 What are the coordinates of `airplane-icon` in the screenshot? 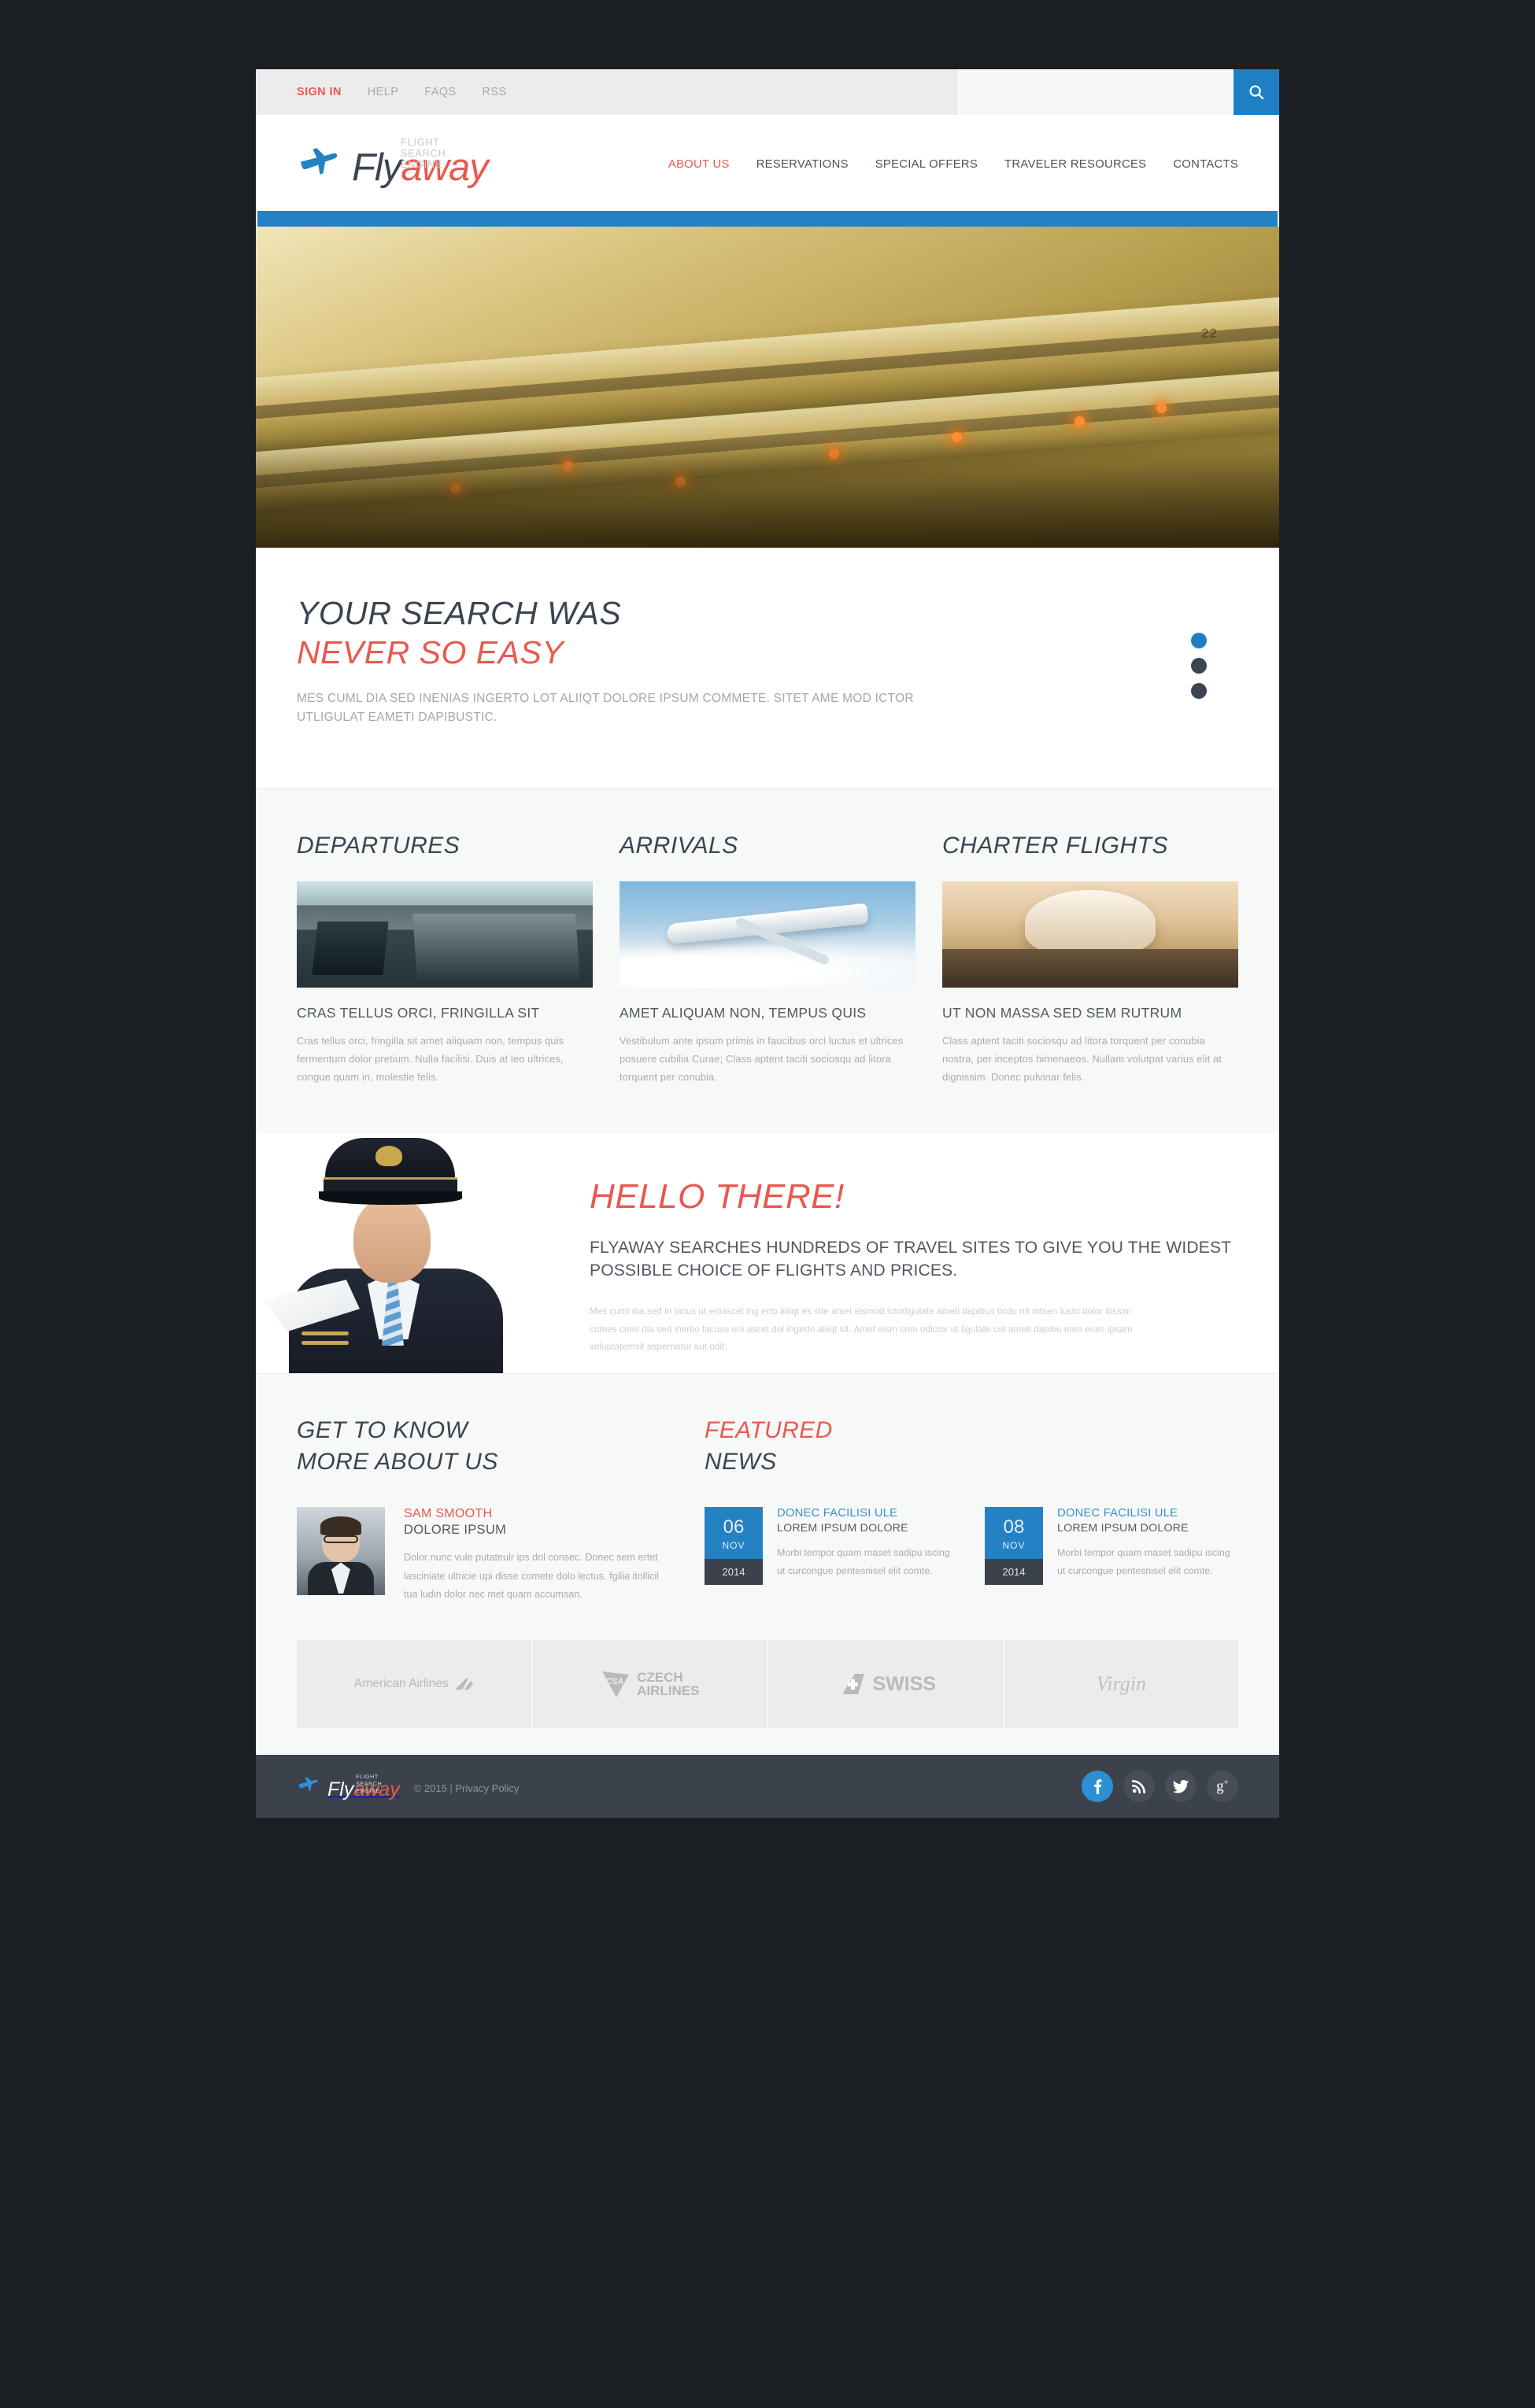 It's located at (318, 163).